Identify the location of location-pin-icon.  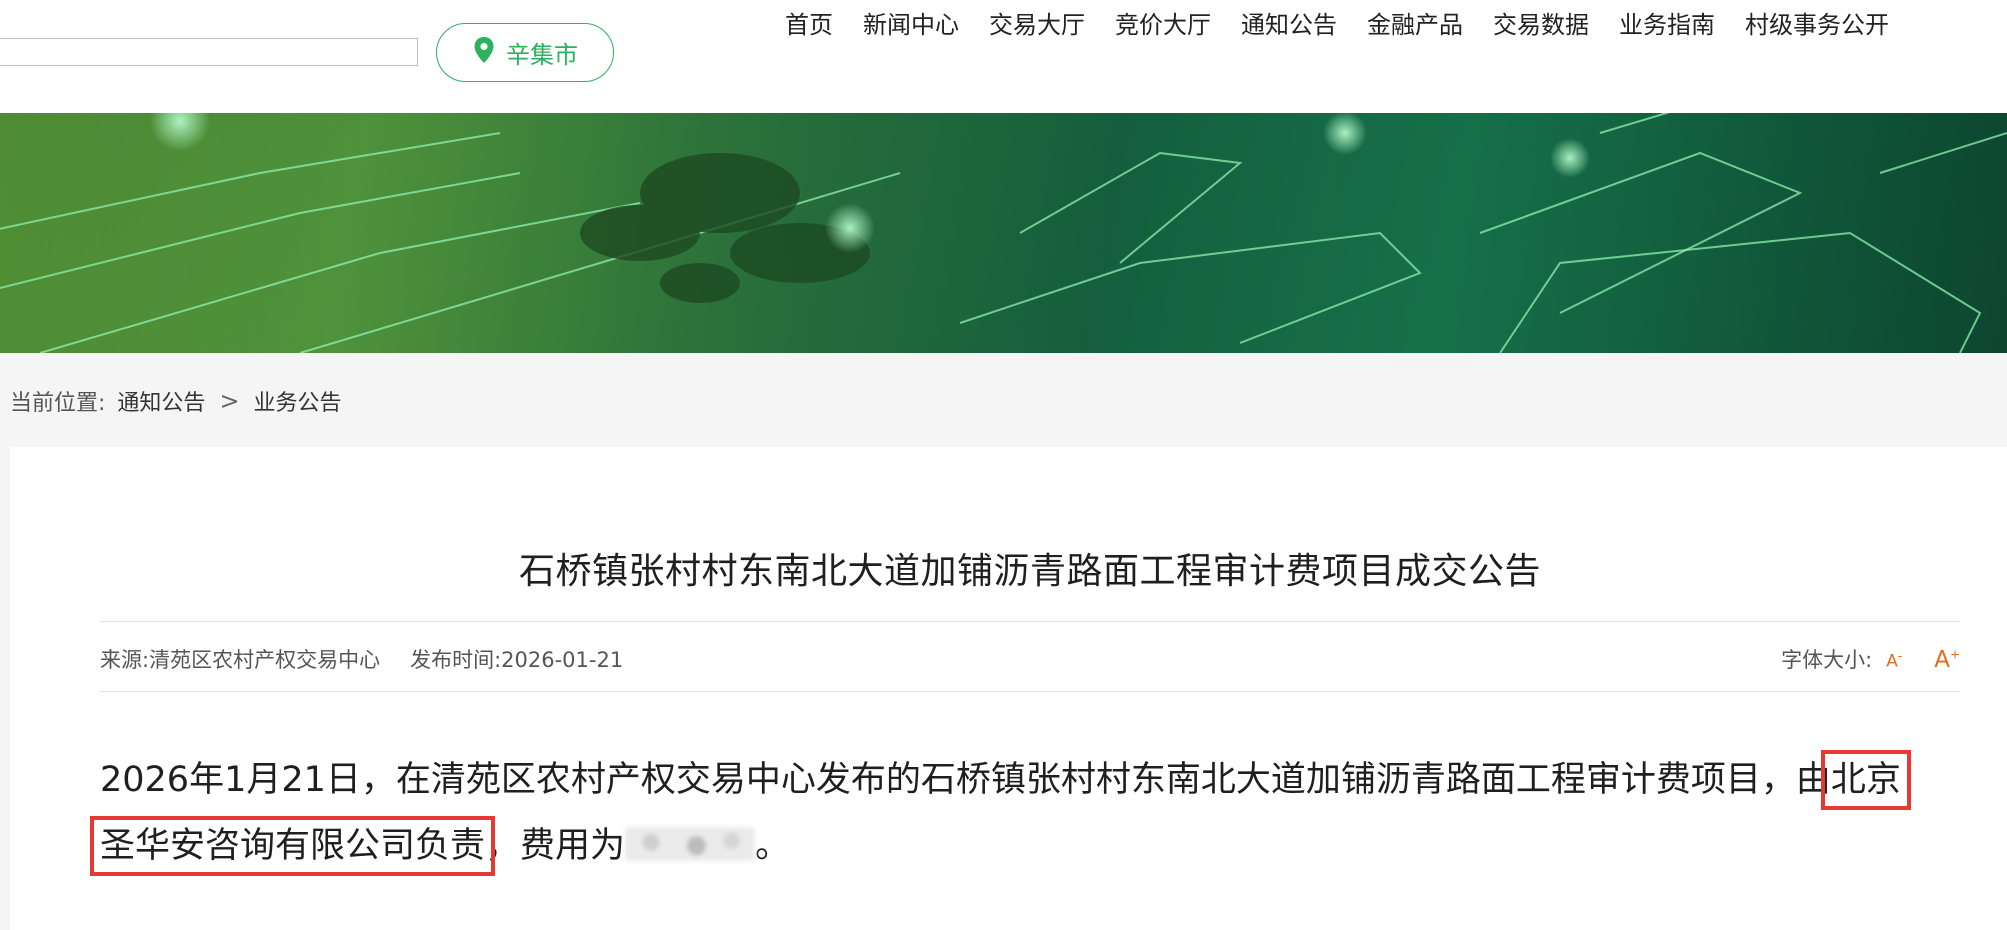
(484, 53).